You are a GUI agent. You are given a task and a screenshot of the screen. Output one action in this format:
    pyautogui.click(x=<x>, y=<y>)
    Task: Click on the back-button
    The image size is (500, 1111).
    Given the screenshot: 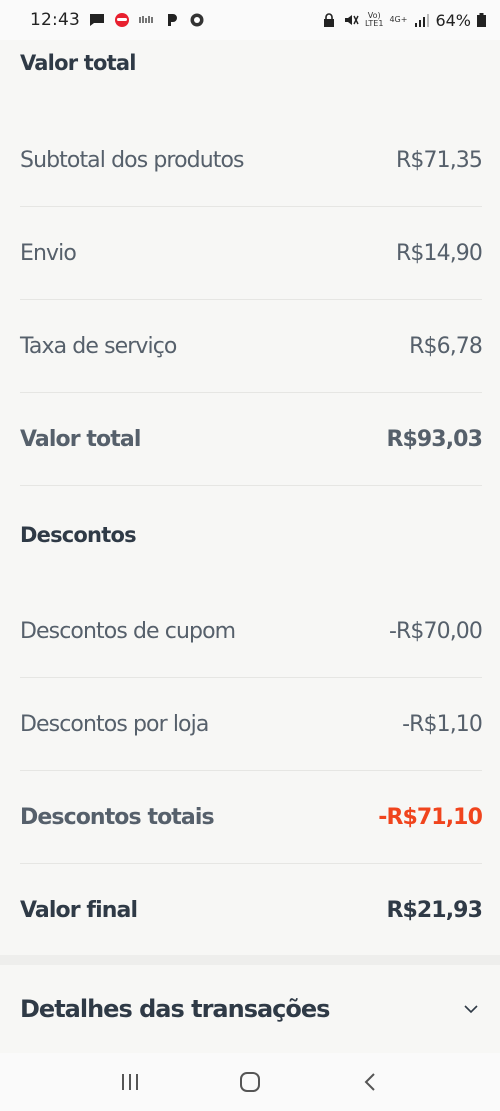 What is the action you would take?
    pyautogui.click(x=370, y=1082)
    